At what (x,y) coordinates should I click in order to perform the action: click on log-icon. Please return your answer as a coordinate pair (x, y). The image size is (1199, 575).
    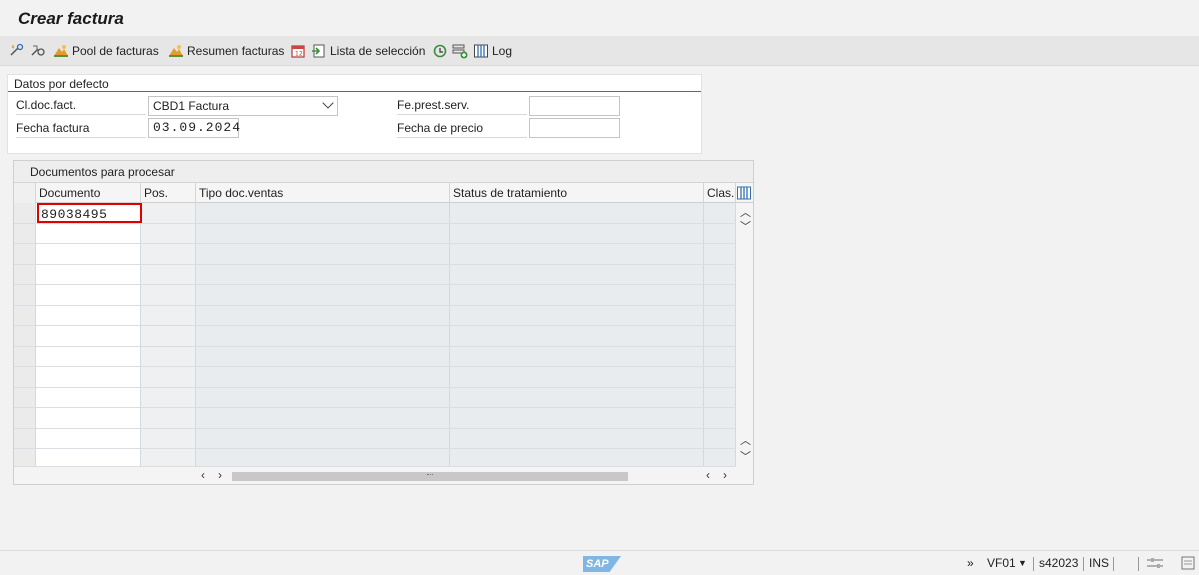
    Looking at the image, I should click on (481, 51).